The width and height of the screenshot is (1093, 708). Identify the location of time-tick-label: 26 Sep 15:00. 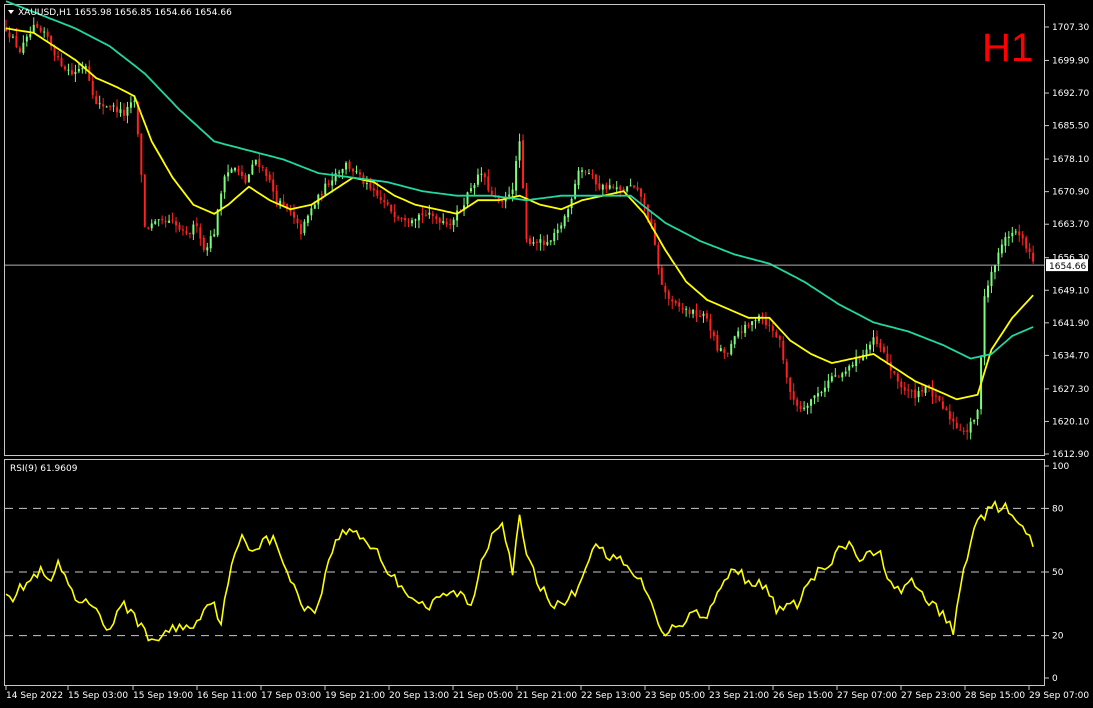
(803, 696).